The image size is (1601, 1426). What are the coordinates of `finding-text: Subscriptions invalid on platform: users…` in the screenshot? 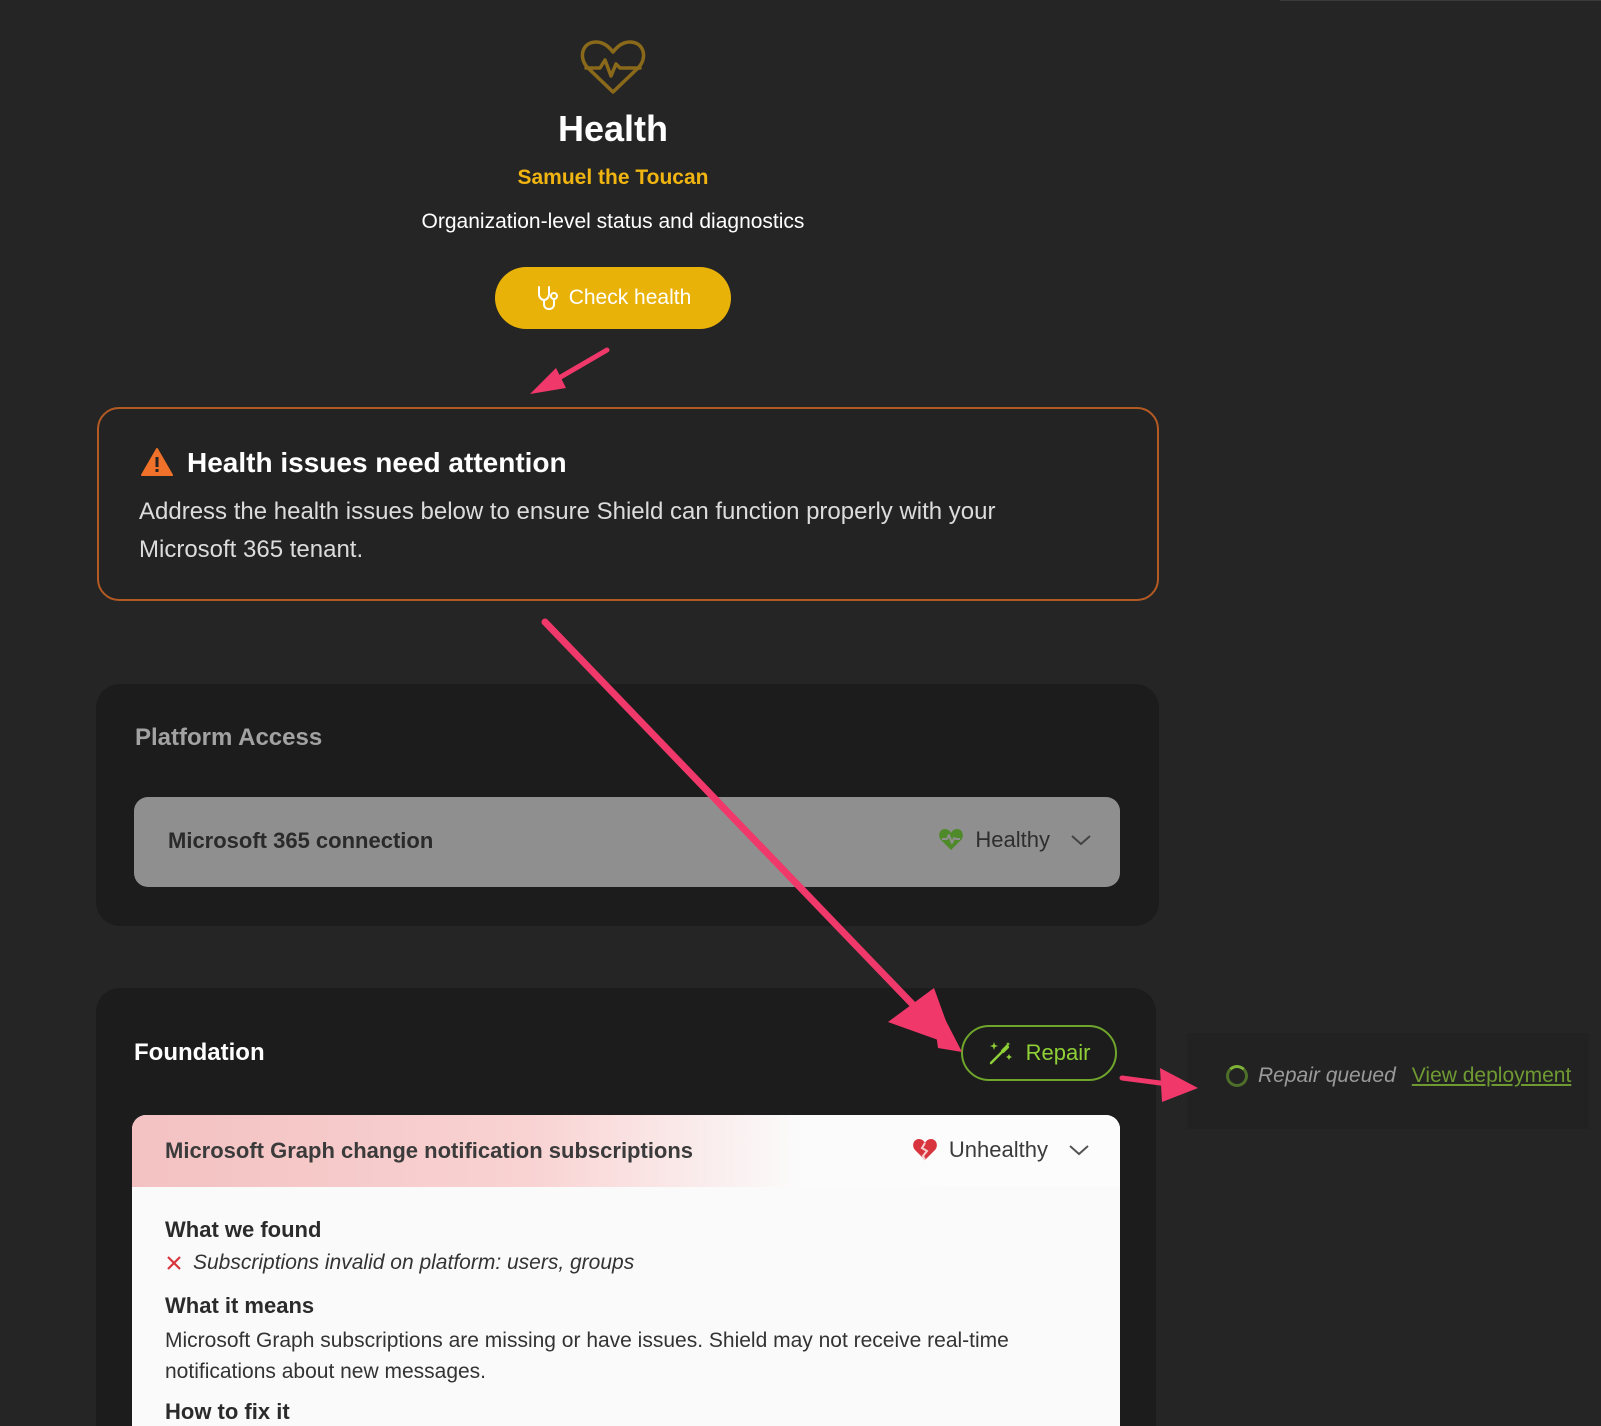 It's located at (414, 1262).